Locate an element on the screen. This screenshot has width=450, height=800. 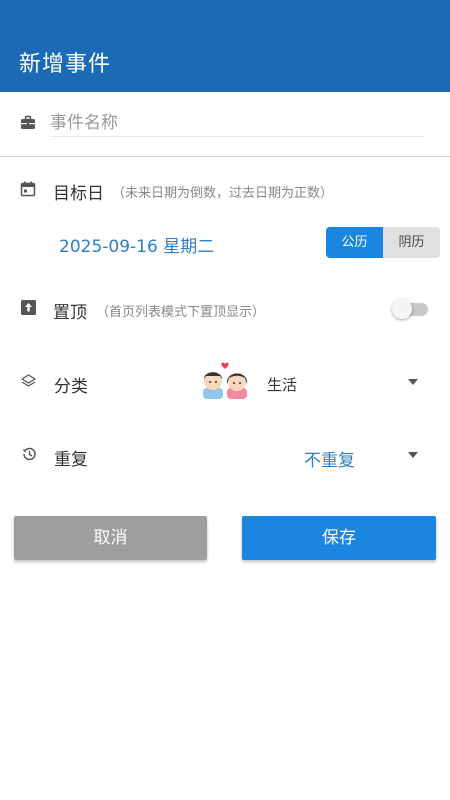
pin-top-label: 置顶 is located at coordinates (70, 313).